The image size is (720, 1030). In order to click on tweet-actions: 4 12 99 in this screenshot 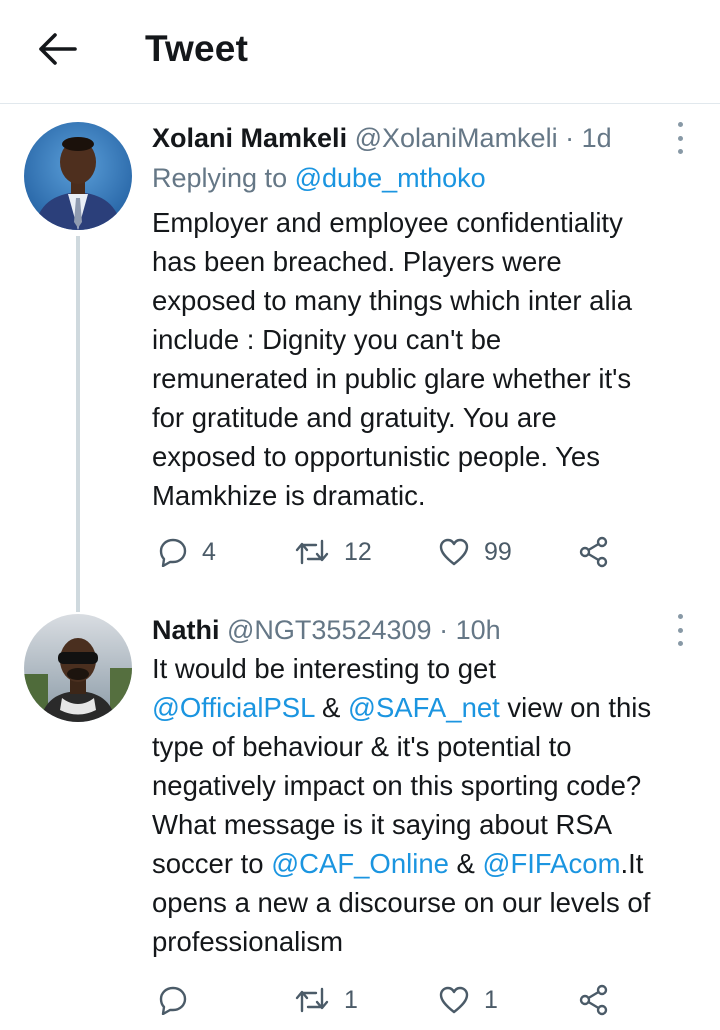, I will do `click(387, 552)`.